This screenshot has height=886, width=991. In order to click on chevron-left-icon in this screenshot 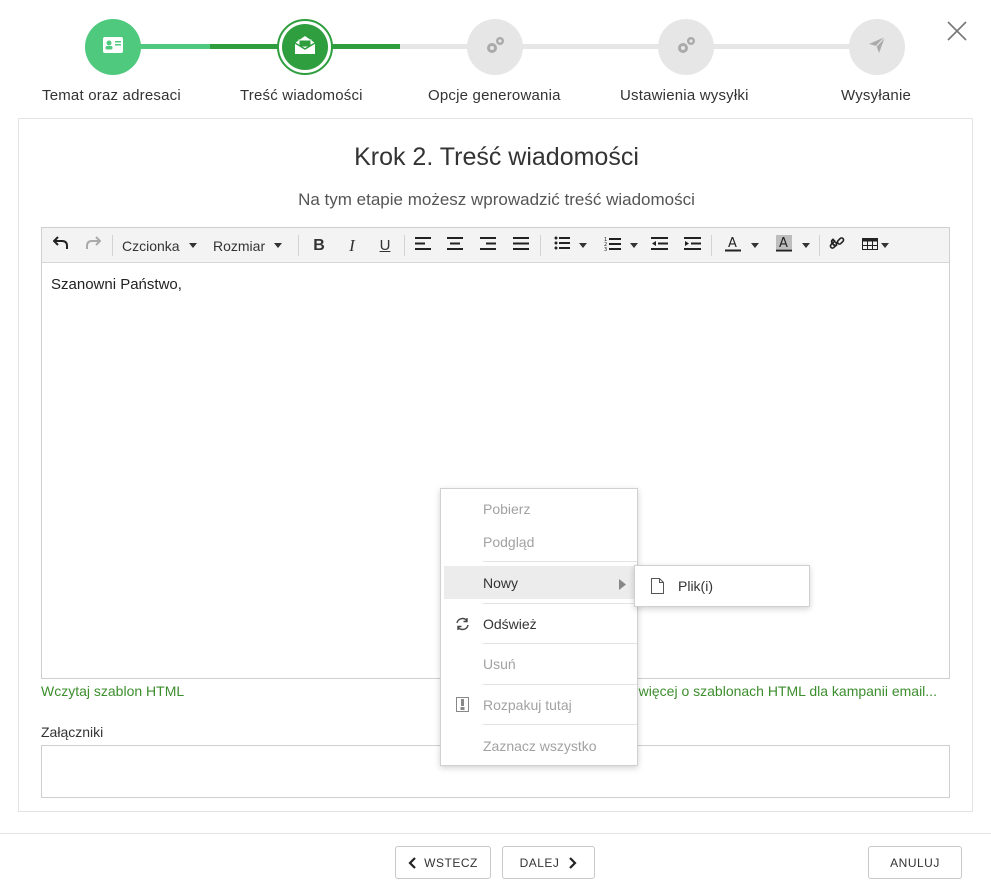, I will do `click(412, 862)`.